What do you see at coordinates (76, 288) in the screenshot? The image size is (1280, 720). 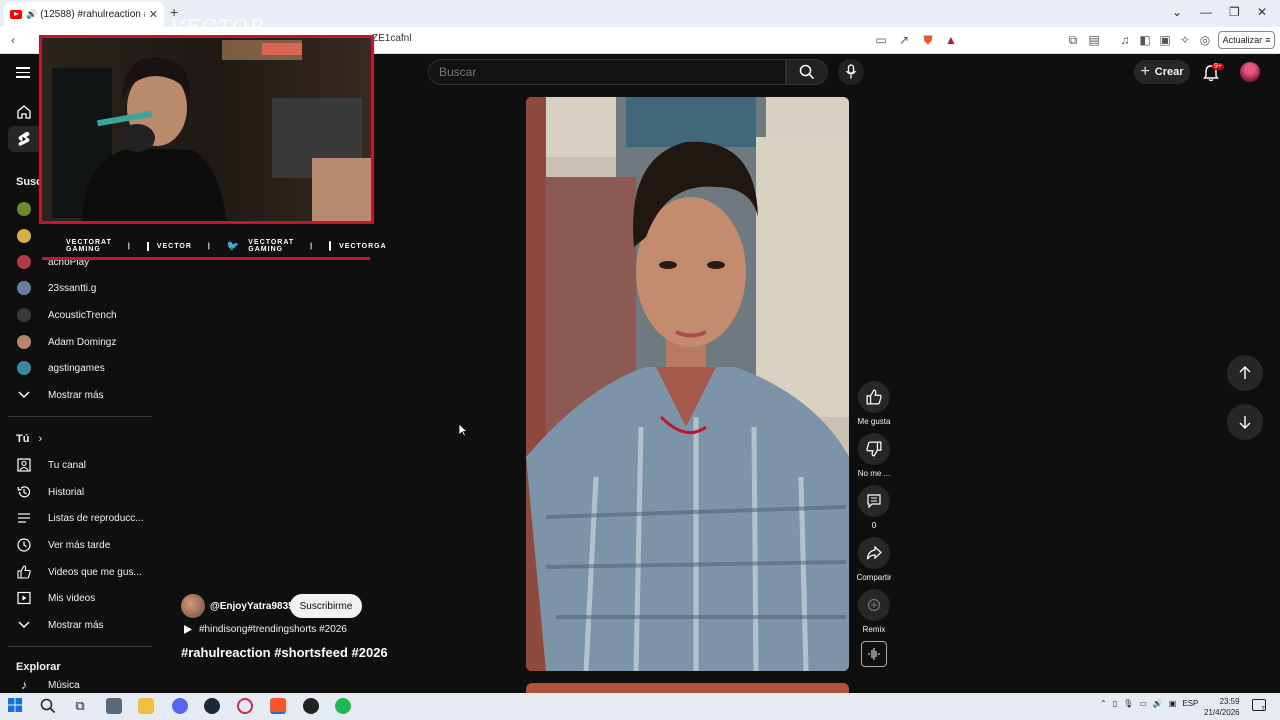 I see `sidebar-channel-item: 23ssantti.g` at bounding box center [76, 288].